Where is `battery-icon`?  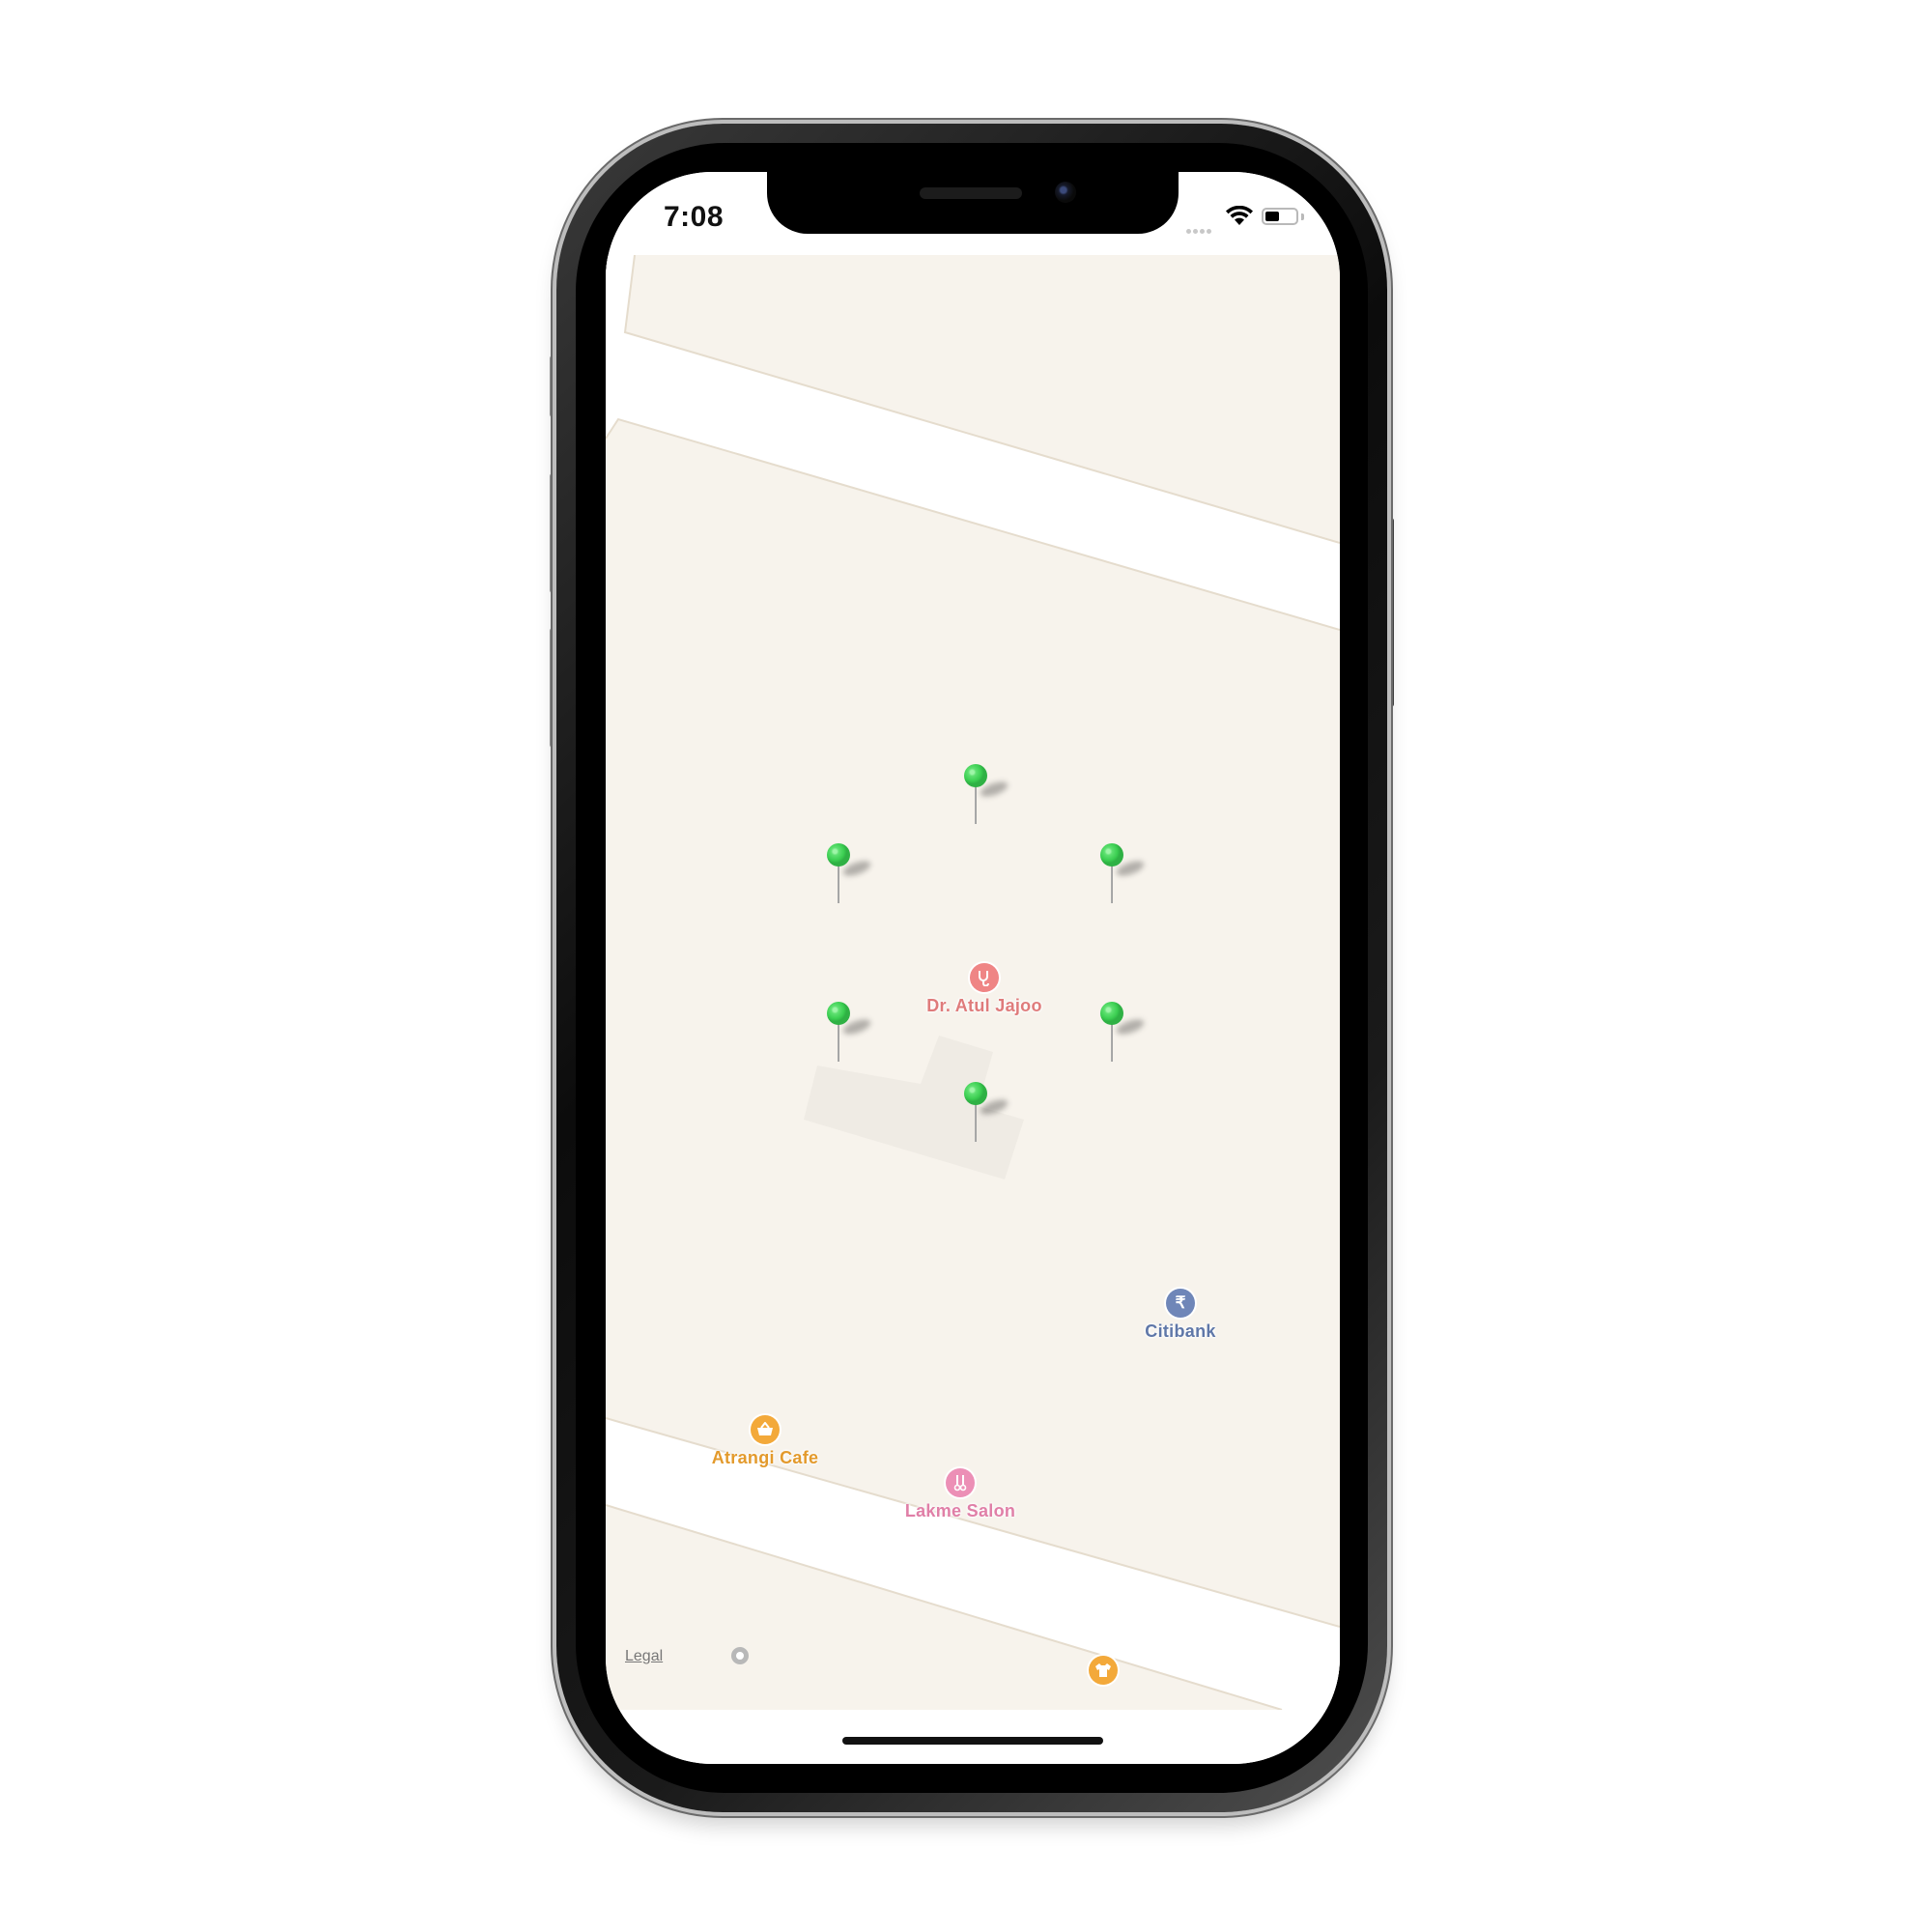
battery-icon is located at coordinates (1280, 216).